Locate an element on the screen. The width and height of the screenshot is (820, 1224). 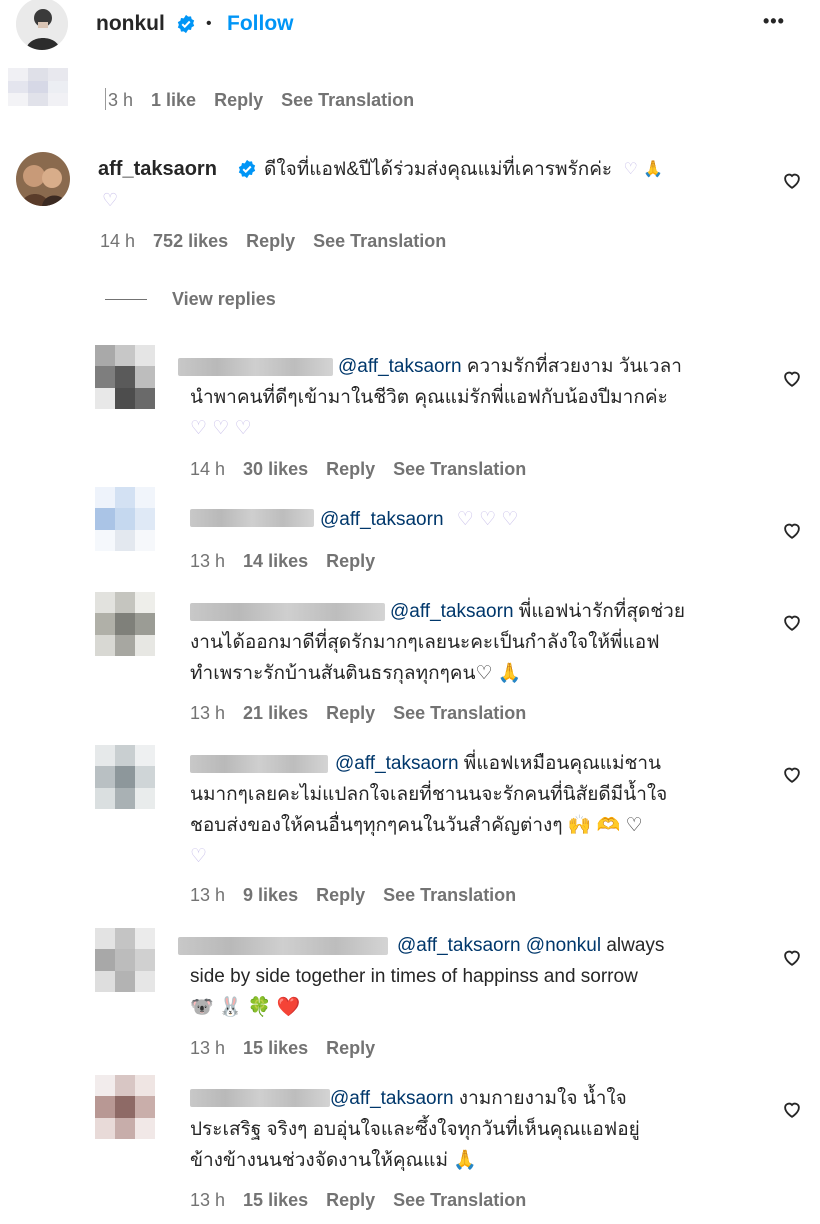
comment-meta: 3 h 1 like Reply See Translation is located at coordinates (270, 100).